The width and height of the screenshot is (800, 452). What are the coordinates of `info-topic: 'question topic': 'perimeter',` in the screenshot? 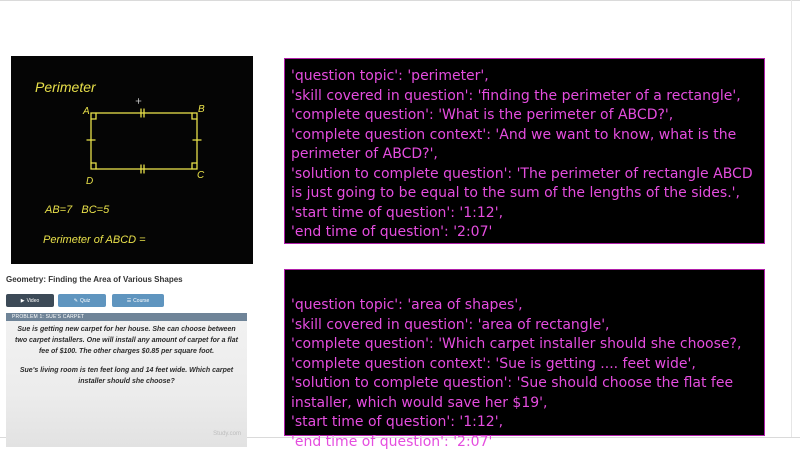 It's located at (524, 77).